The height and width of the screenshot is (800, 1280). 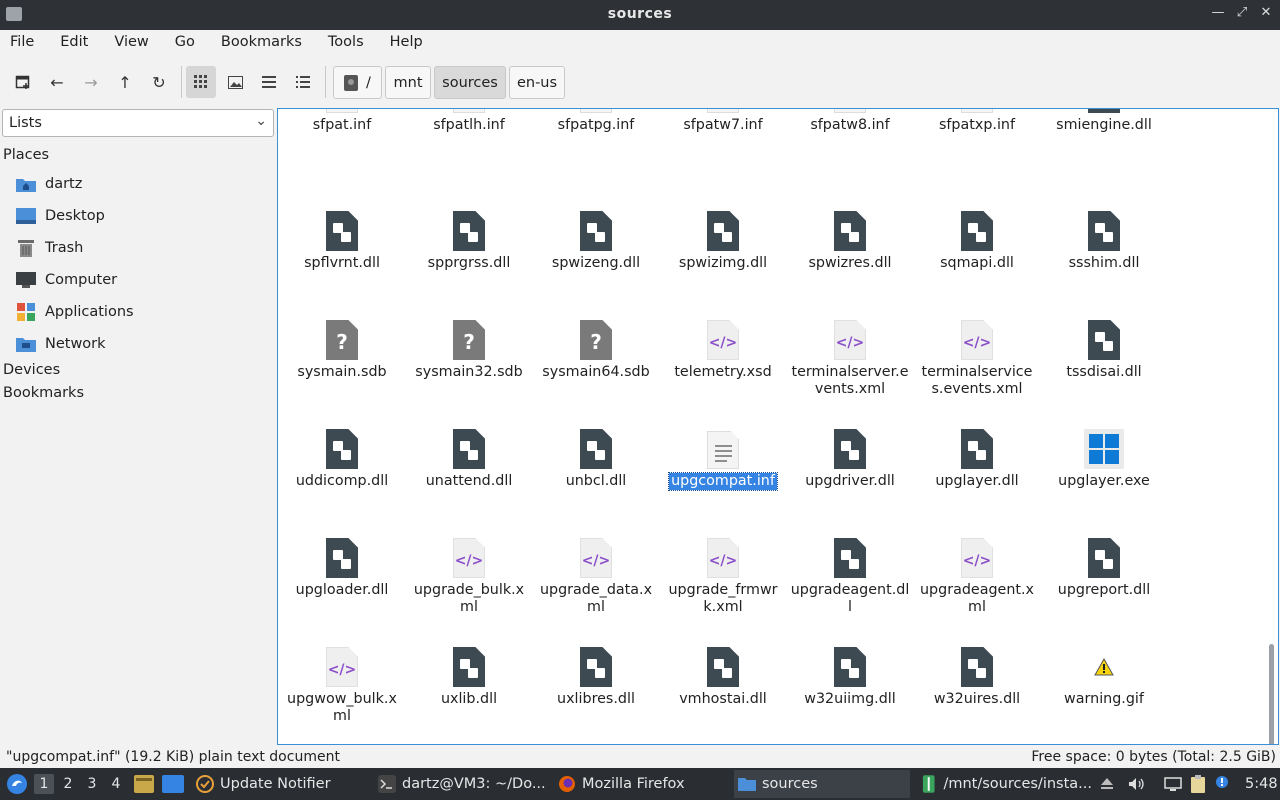 I want to click on file-item: sfpatw7.inf, so click(x=723, y=121).